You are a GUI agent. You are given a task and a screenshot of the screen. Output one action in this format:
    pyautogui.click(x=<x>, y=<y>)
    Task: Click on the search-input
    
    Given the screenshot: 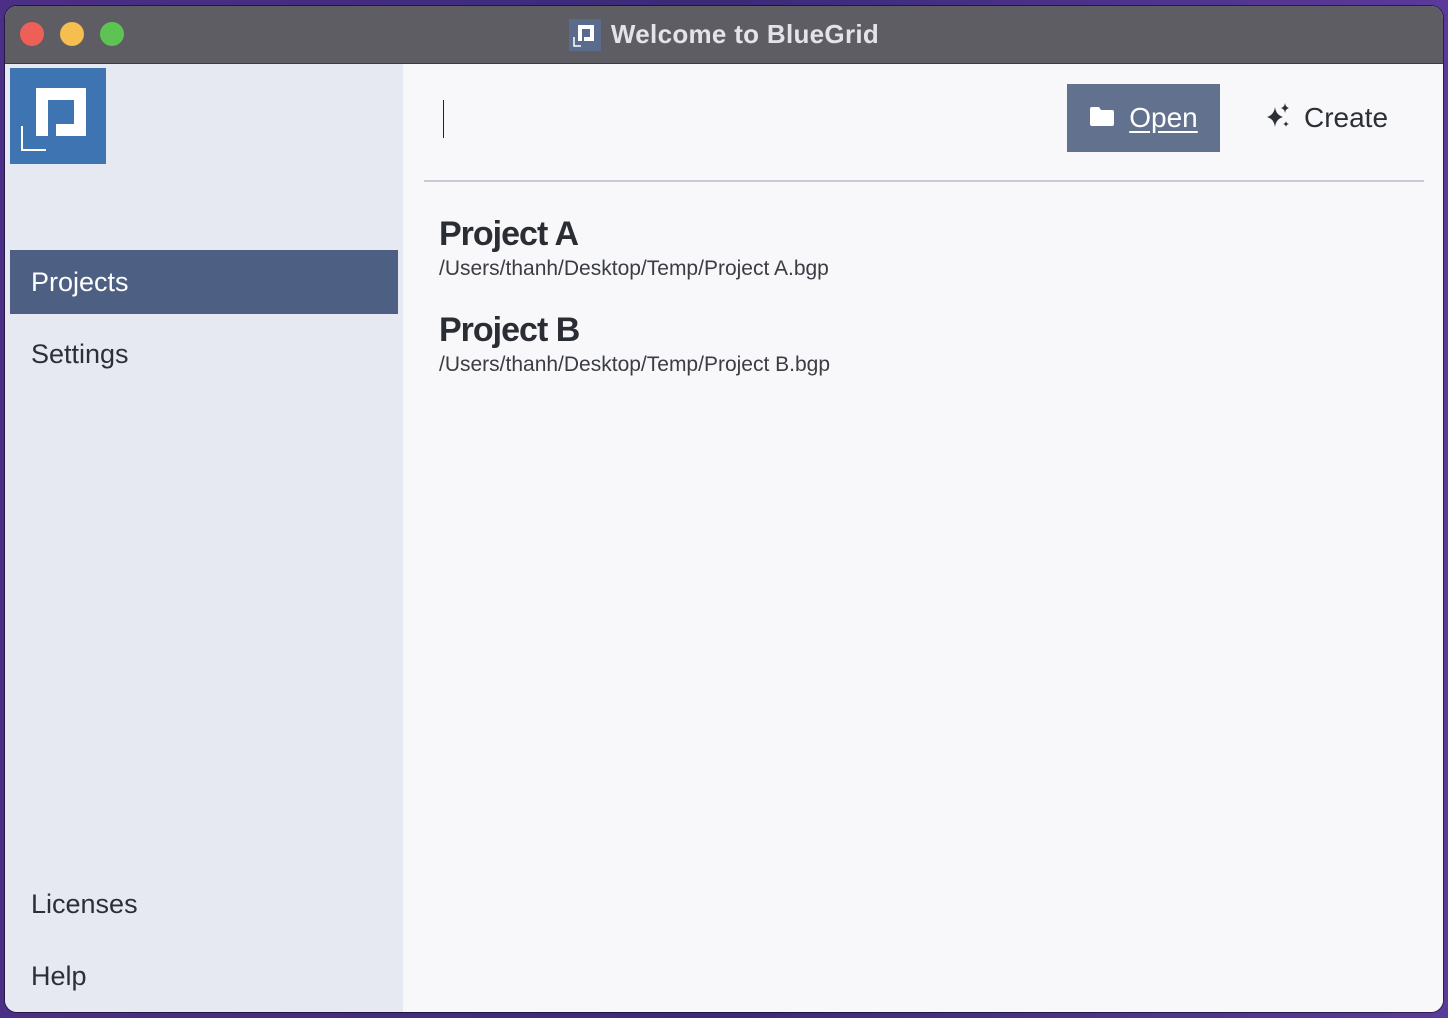 What is the action you would take?
    pyautogui.click(x=733, y=120)
    